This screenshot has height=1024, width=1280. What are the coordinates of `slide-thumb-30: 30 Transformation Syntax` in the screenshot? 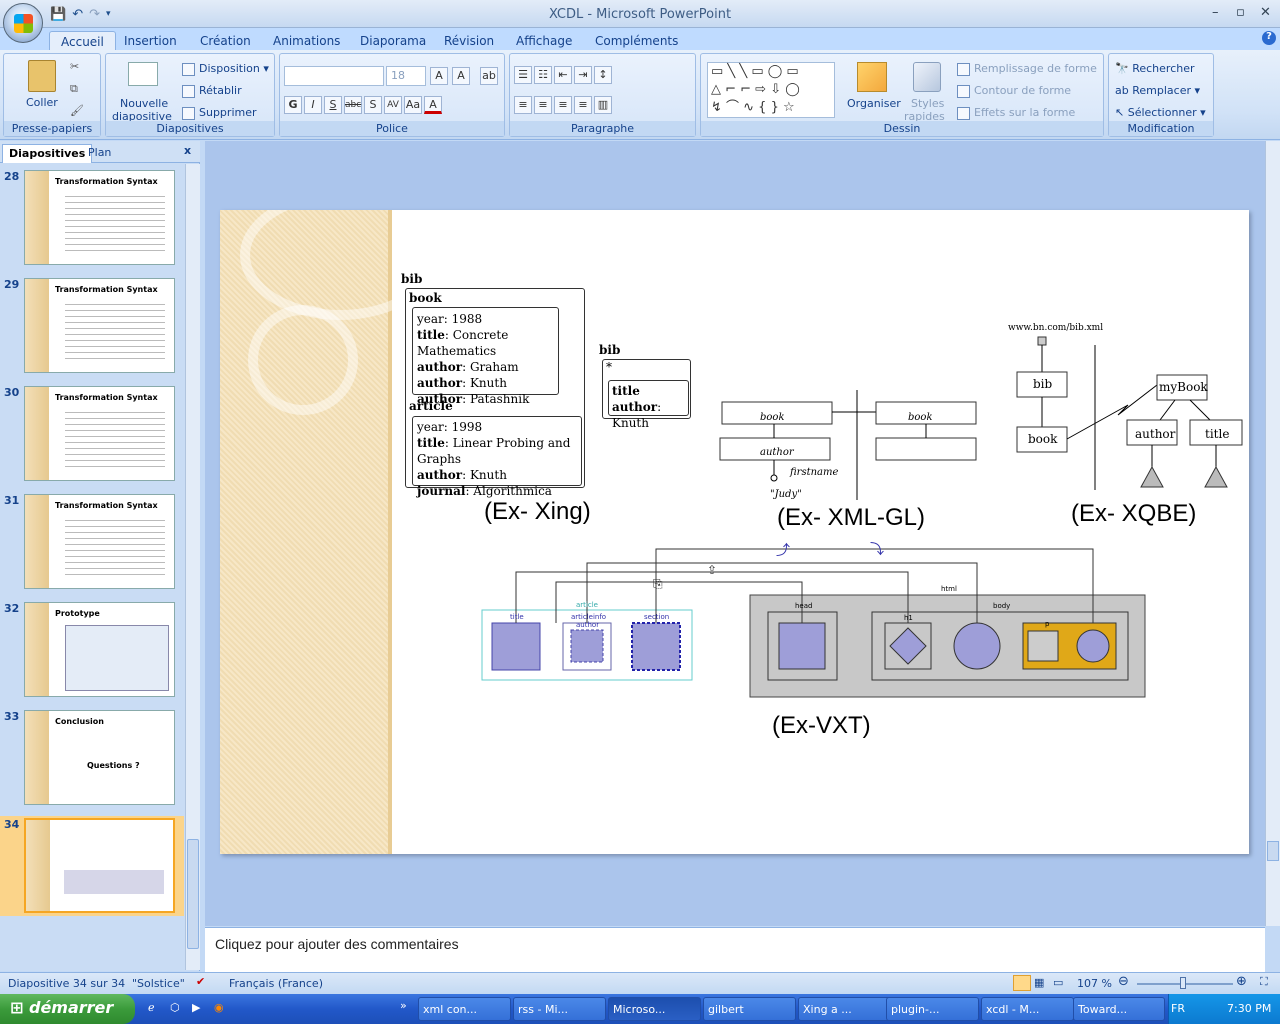 It's located at (92, 434).